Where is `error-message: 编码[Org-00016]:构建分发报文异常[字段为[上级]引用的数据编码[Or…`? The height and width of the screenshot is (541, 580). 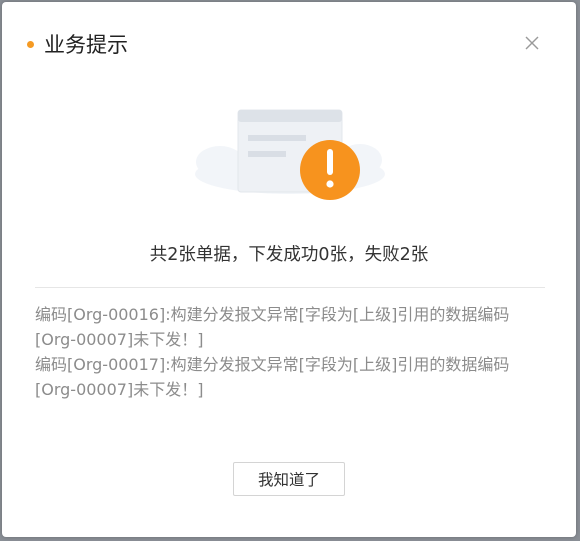 error-message: 编码[Org-00016]:构建分发报文异常[字段为[上级]引用的数据编码[Or… is located at coordinates (272, 327).